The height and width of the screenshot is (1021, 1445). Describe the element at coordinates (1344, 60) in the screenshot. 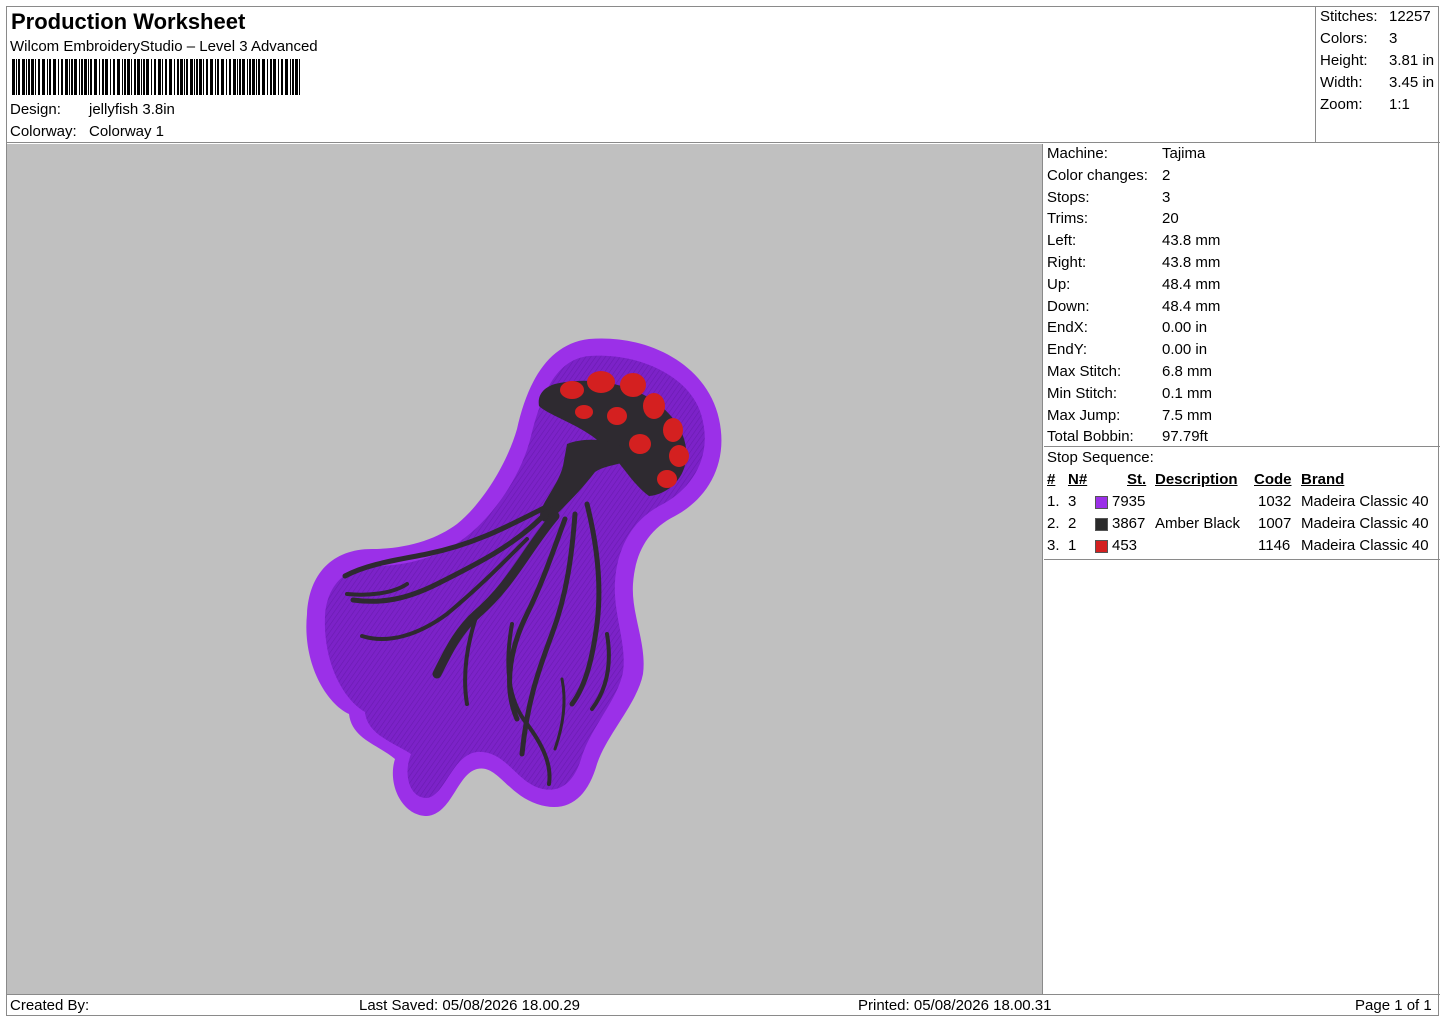

I see `summary-label: Height:` at that location.